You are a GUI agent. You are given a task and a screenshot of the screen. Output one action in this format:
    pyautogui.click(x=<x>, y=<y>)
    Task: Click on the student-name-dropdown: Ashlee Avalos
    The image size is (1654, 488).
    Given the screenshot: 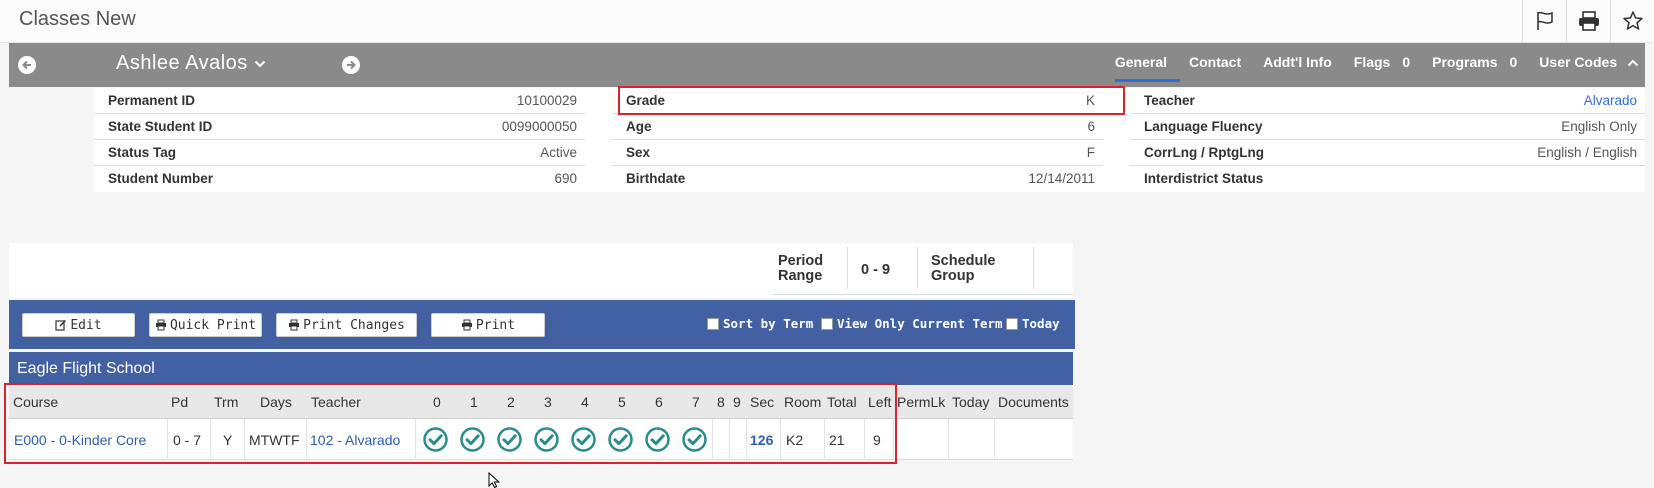 What is the action you would take?
    pyautogui.click(x=191, y=63)
    